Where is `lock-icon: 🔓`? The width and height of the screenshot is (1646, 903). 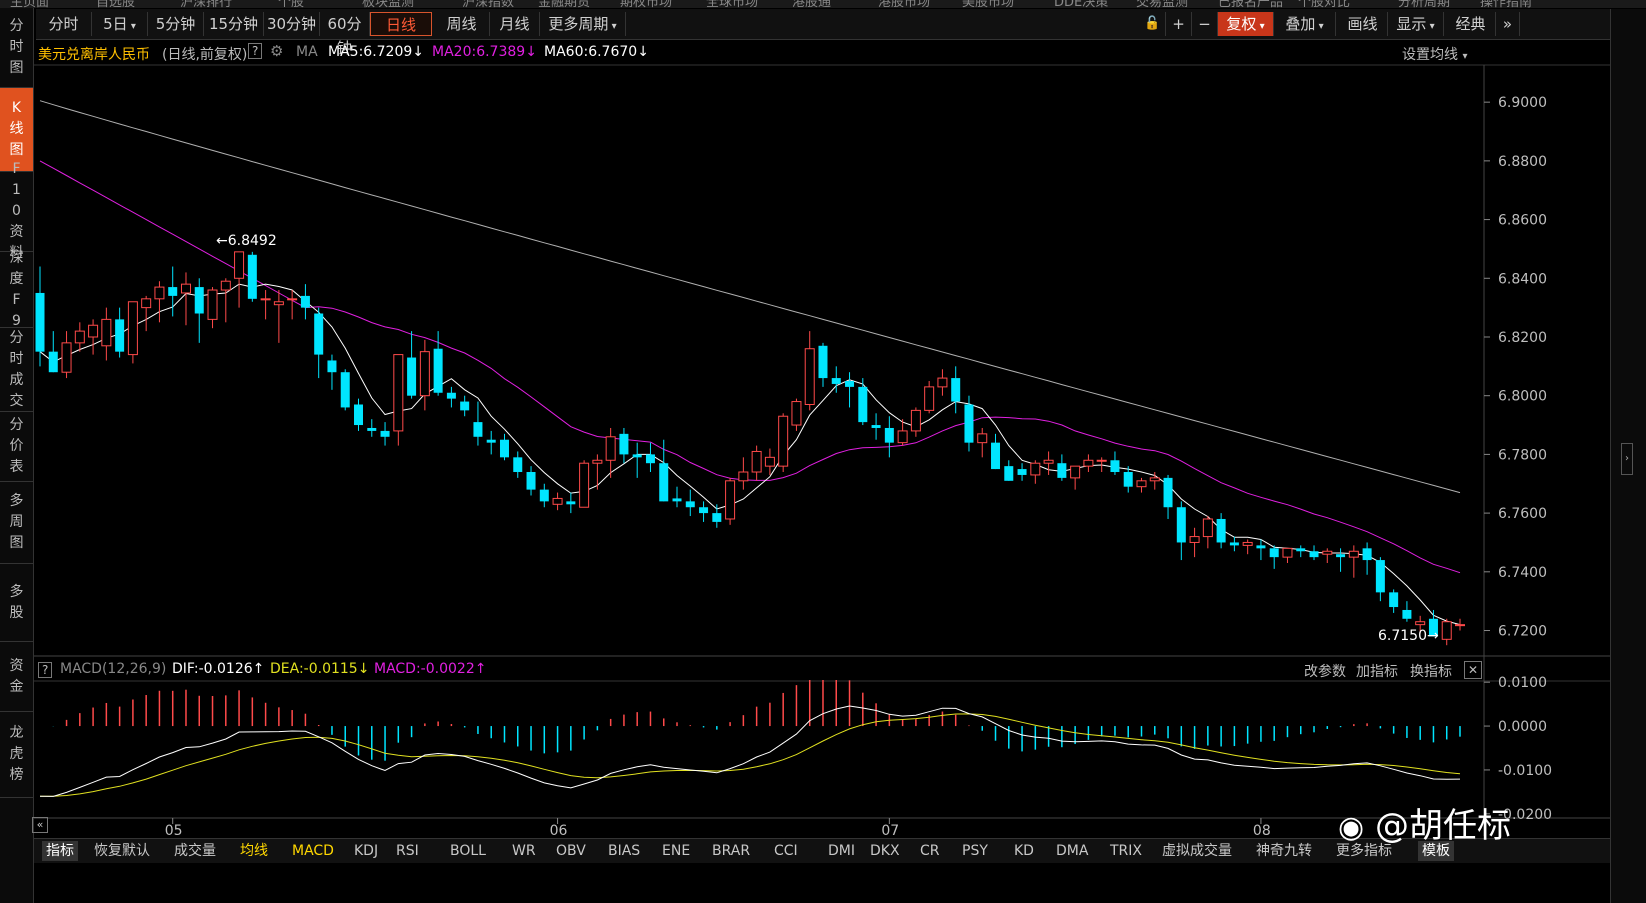 lock-icon: 🔓 is located at coordinates (1153, 24).